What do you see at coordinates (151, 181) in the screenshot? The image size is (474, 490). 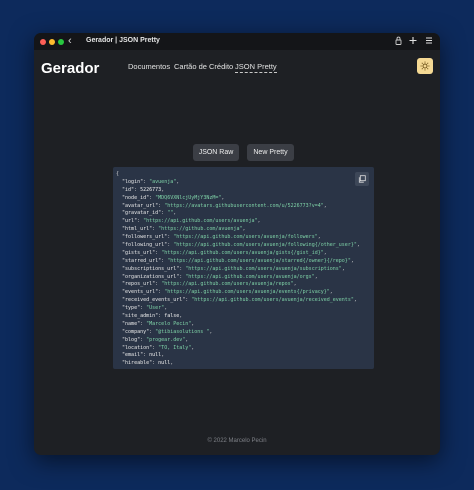 I see `json-line: "login": "avuenja",` at bounding box center [151, 181].